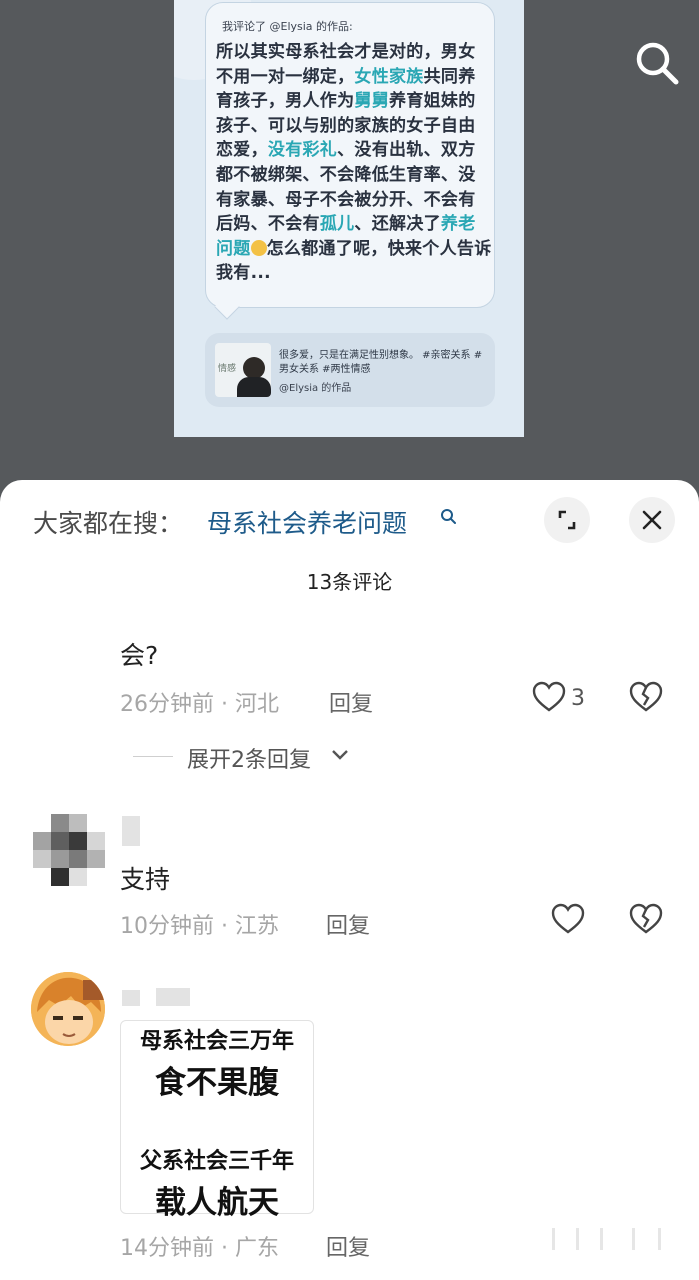 The height and width of the screenshot is (1280, 699). I want to click on source-author: @Elysia 的作品, so click(315, 388).